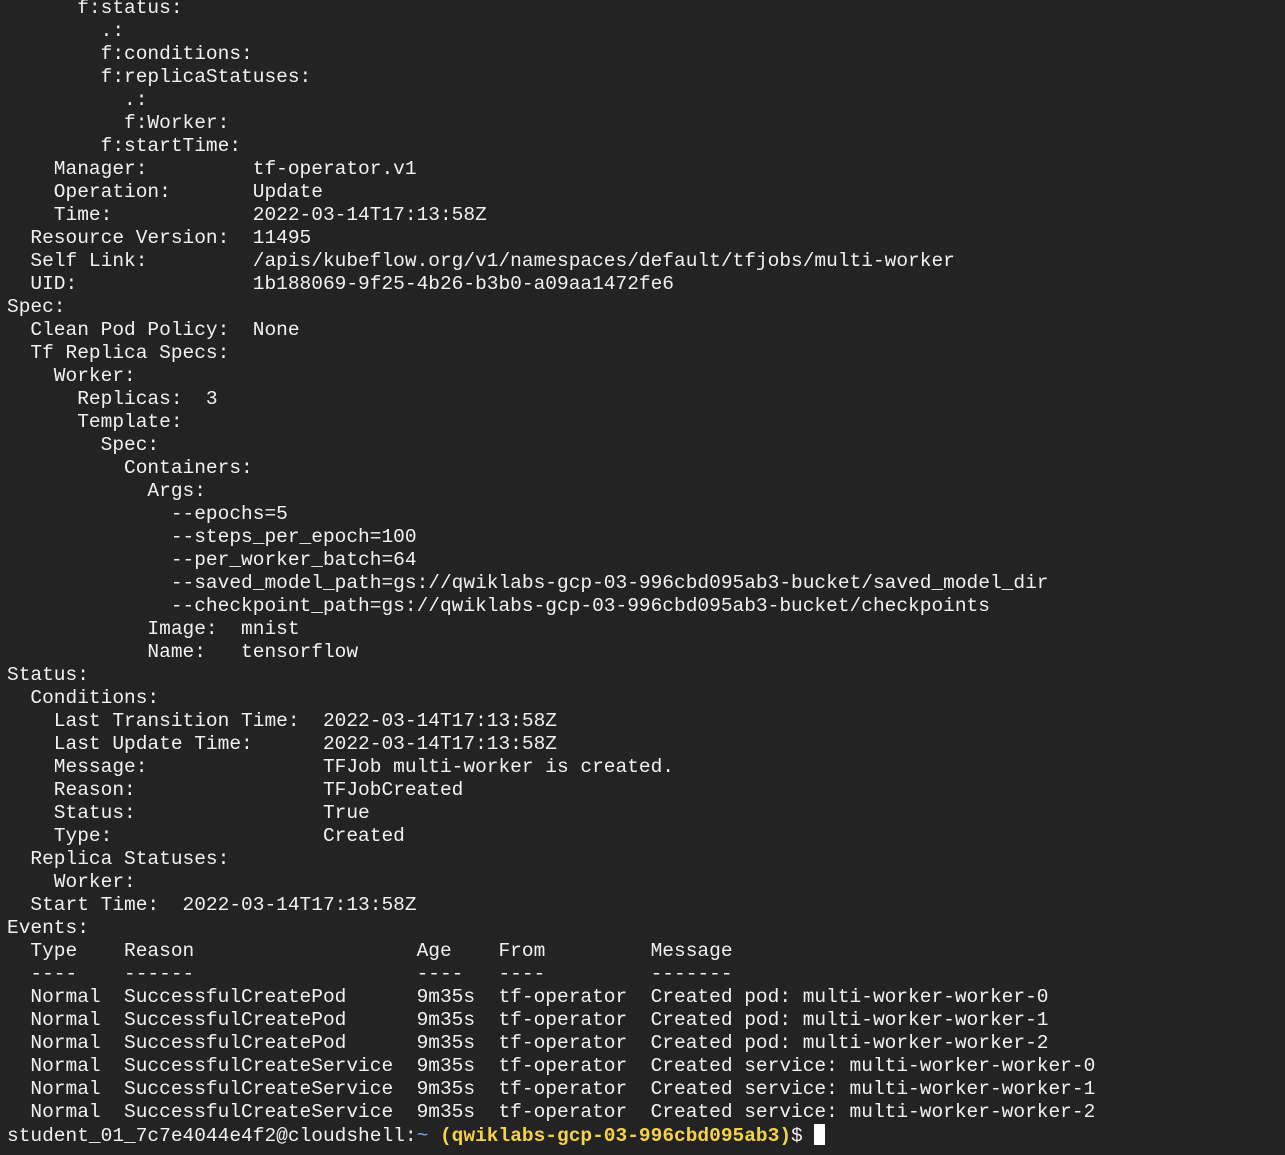 Image resolution: width=1285 pixels, height=1155 pixels. I want to click on terminal-line: Operation: Update, so click(165, 192).